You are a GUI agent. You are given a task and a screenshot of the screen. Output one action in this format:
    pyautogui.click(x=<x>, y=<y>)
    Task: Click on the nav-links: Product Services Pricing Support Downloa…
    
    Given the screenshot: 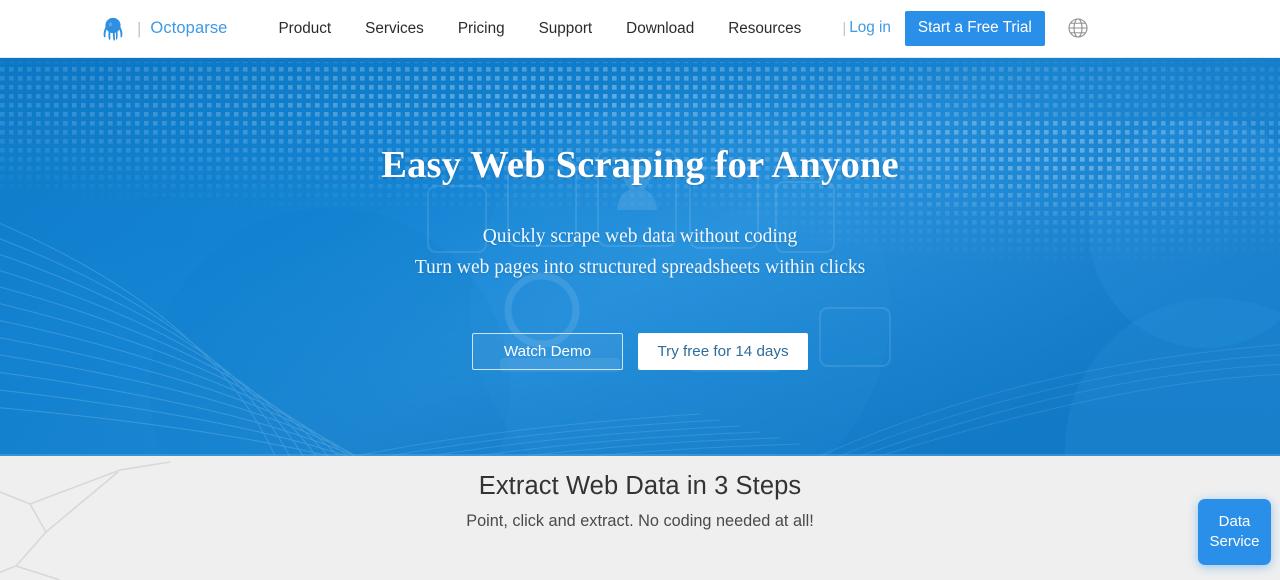 What is the action you would take?
    pyautogui.click(x=539, y=29)
    